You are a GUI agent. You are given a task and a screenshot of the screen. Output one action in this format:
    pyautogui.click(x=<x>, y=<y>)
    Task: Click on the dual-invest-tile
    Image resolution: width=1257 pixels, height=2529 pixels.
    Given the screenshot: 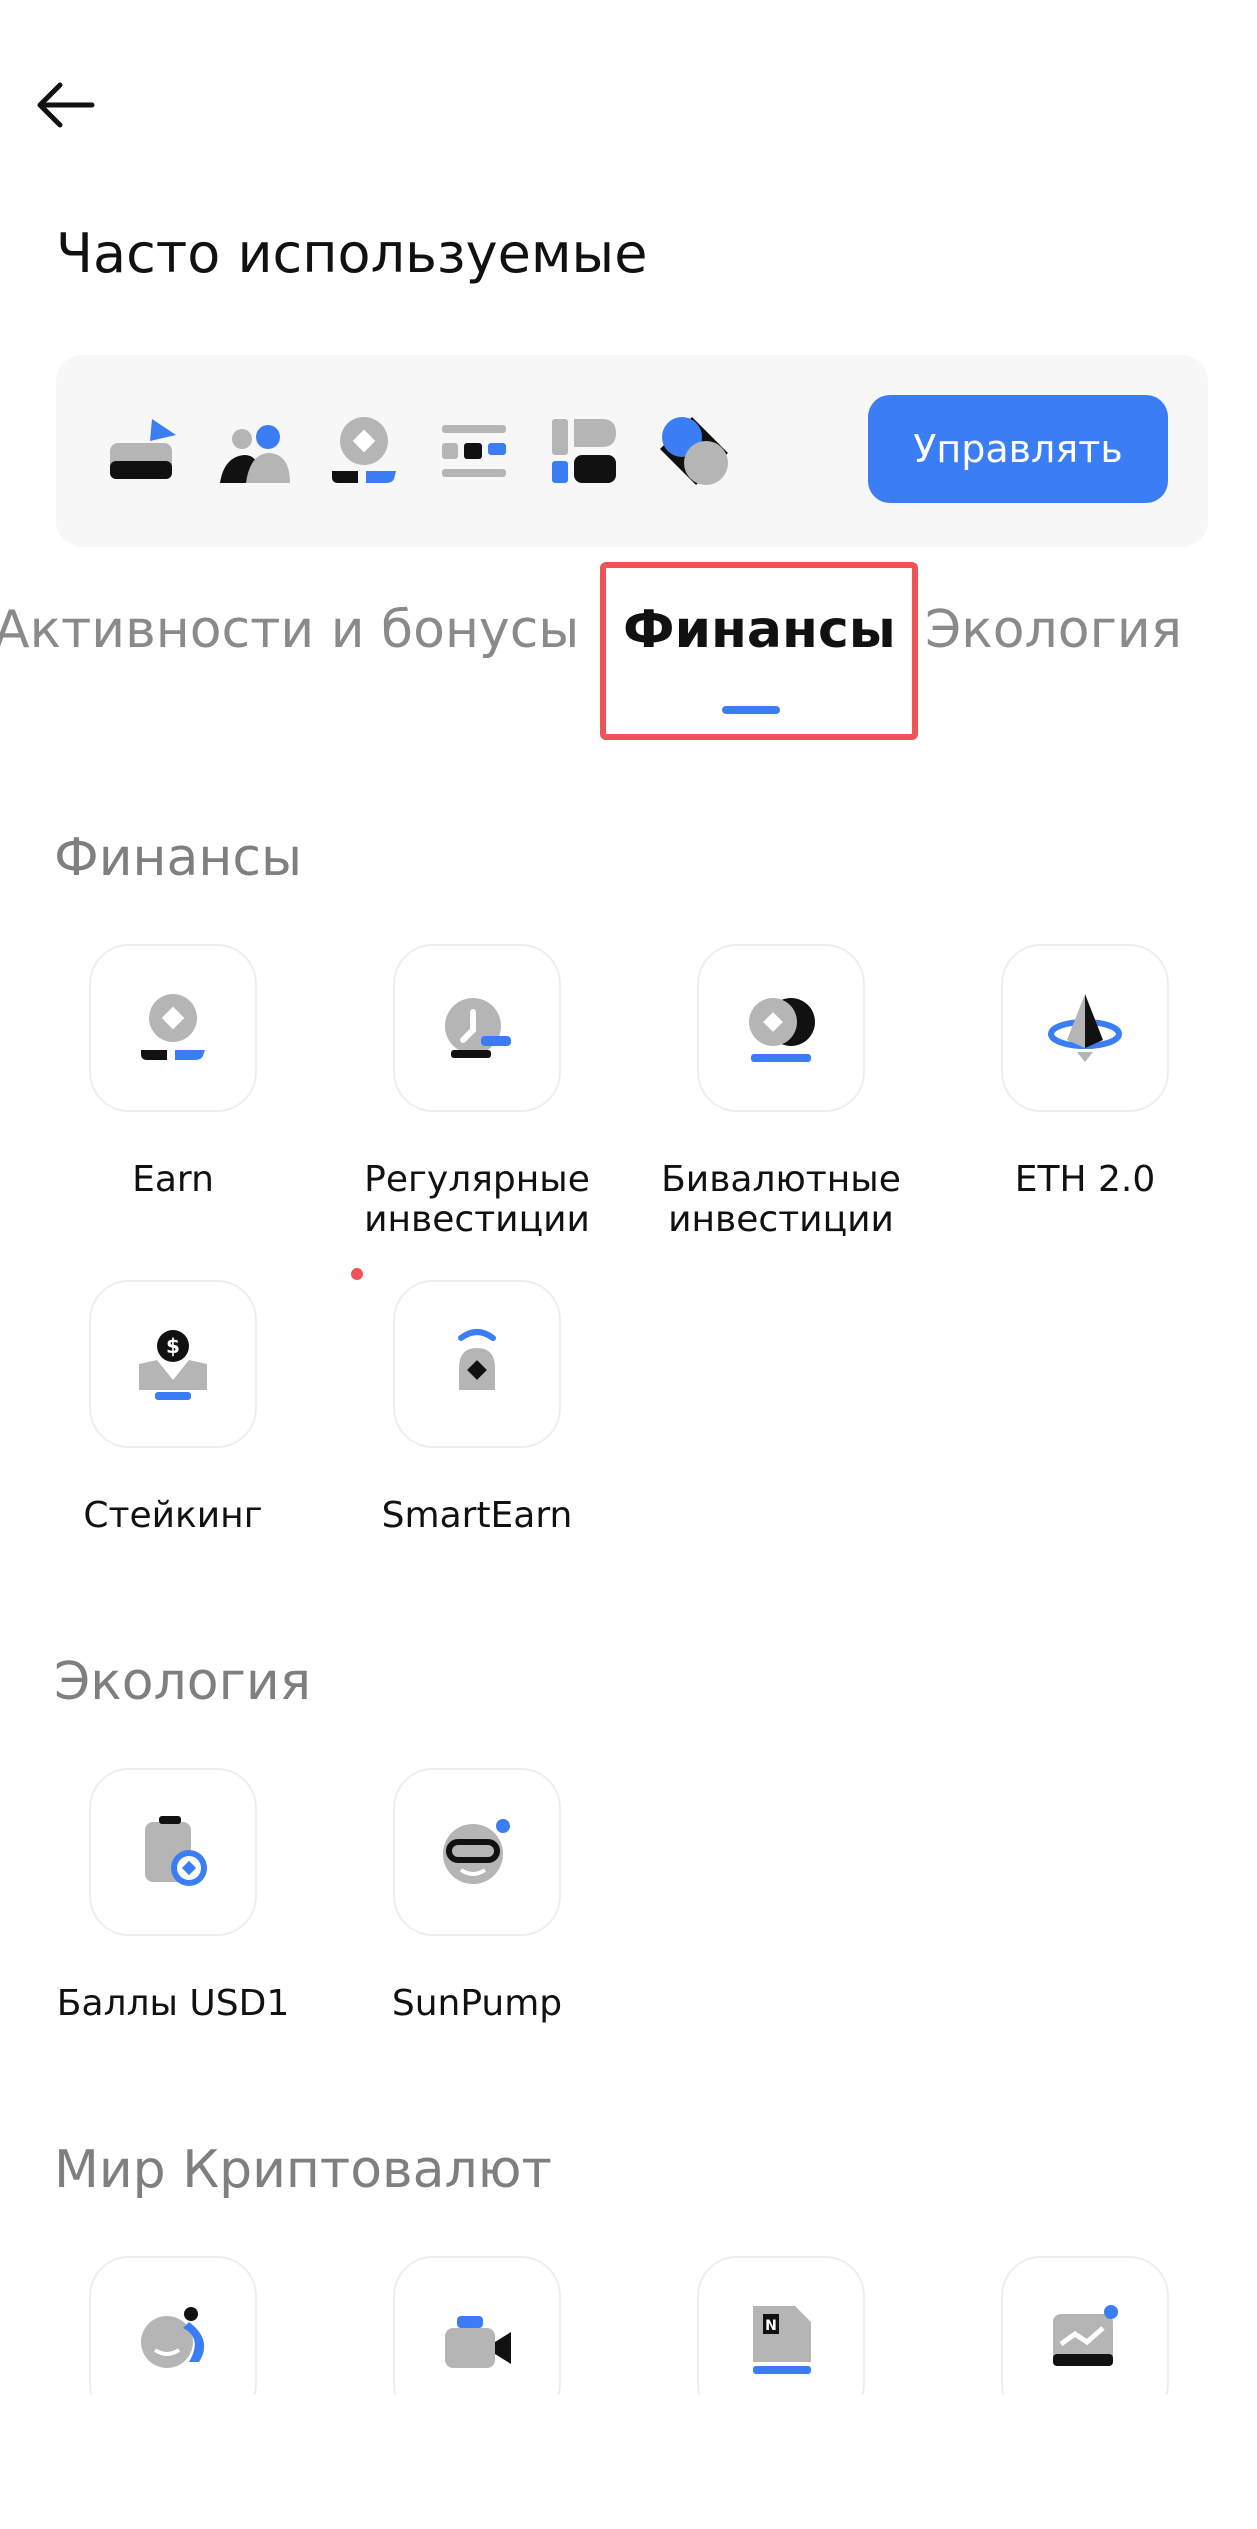 What is the action you would take?
    pyautogui.click(x=781, y=1028)
    